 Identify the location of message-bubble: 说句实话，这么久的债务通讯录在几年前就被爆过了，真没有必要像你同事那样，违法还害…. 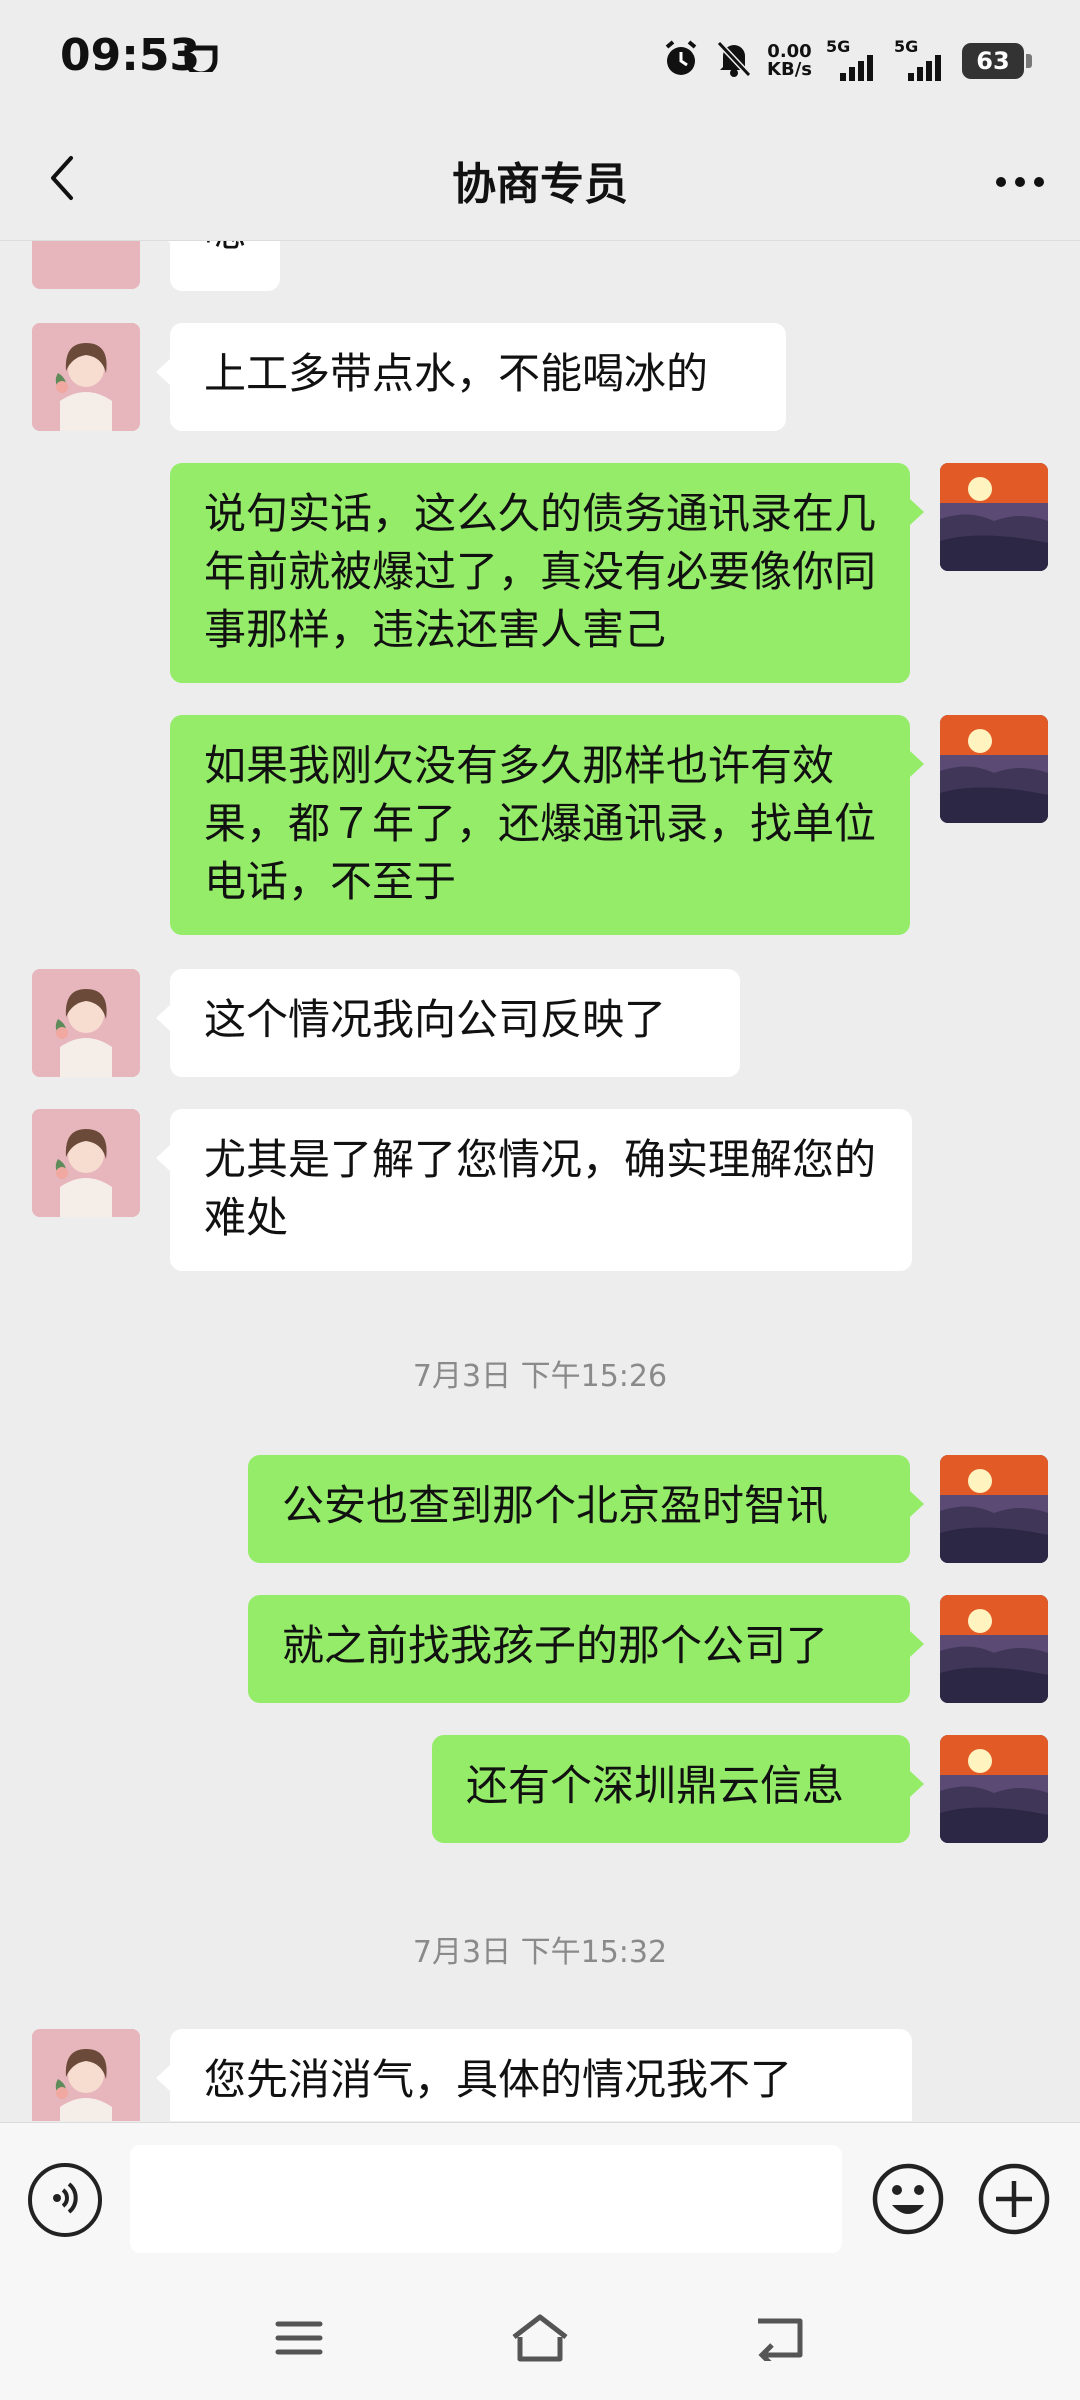
(547, 573).